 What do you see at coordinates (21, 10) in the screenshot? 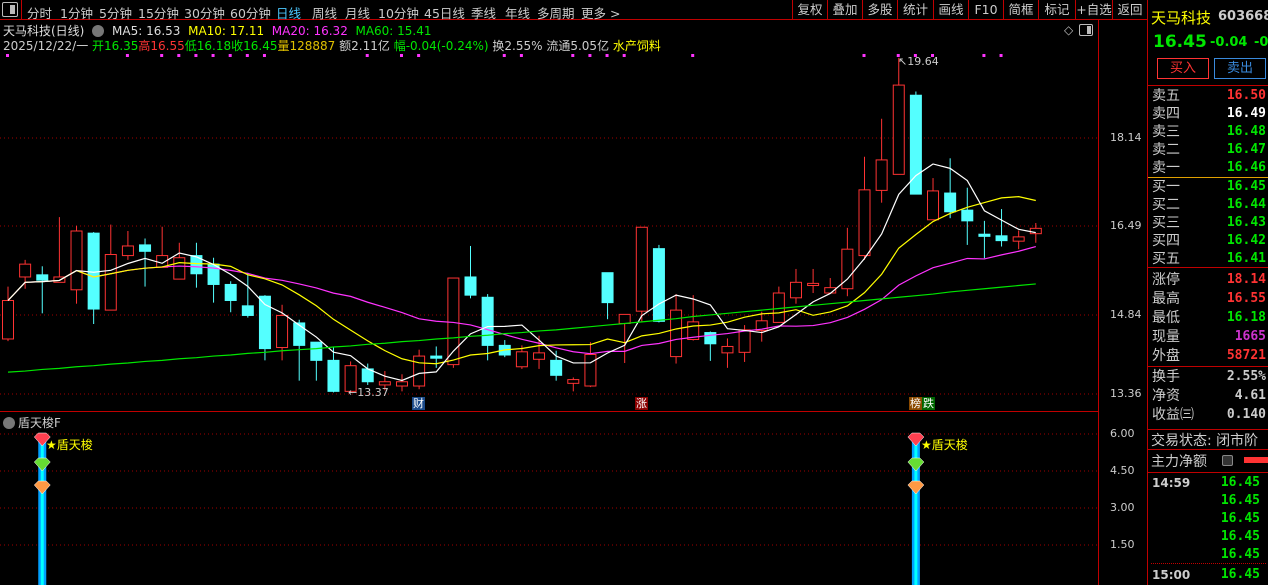
I see `divider` at bounding box center [21, 10].